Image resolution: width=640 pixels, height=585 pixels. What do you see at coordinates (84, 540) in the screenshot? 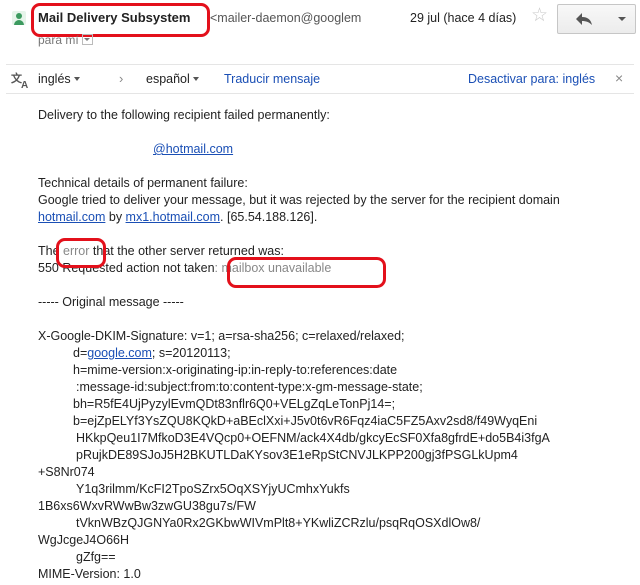
I see `dkim-b-line-8: WgJcgeJ4O66H` at bounding box center [84, 540].